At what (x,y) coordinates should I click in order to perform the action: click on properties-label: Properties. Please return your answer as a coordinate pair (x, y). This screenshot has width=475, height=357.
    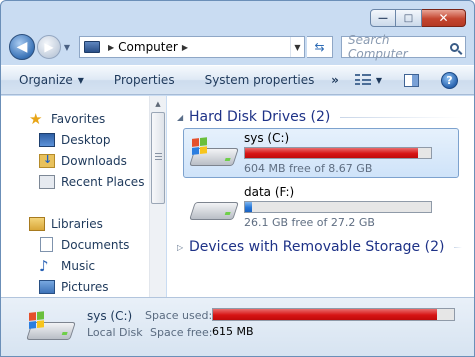
    Looking at the image, I should click on (144, 80).